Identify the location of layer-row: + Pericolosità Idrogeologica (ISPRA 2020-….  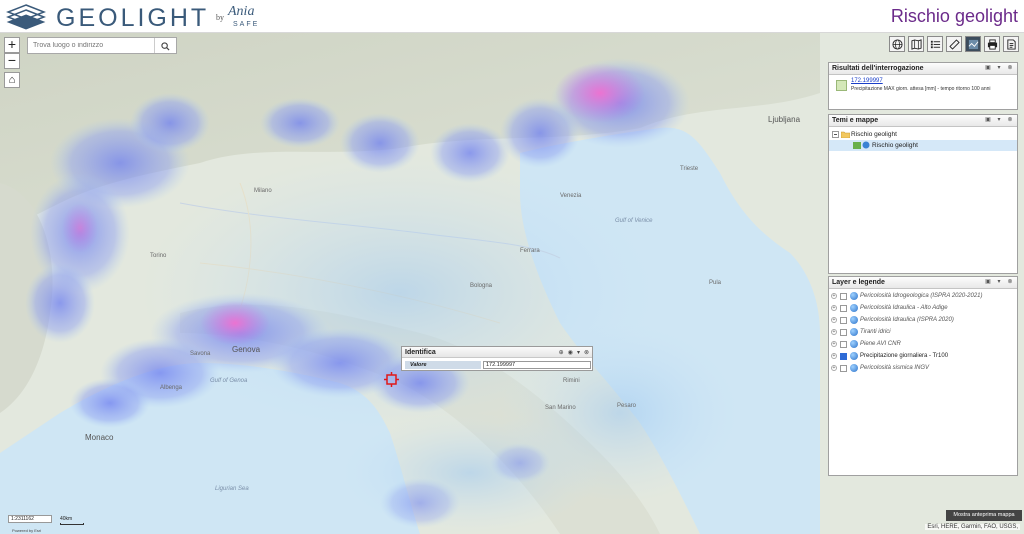
(923, 296).